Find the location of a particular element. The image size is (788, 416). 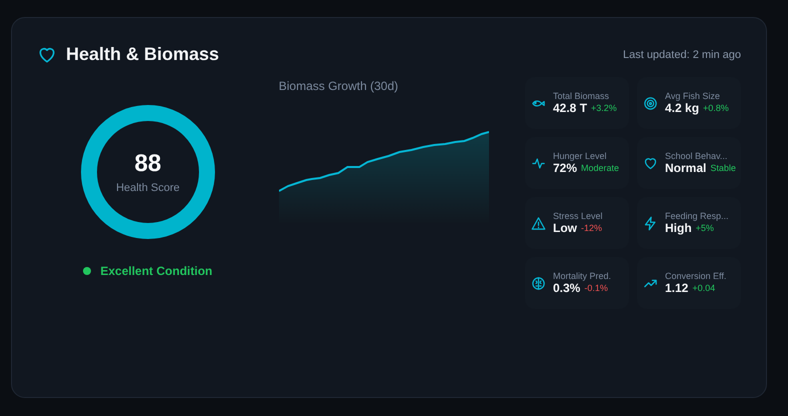

health-score-value: 88 is located at coordinates (148, 164).